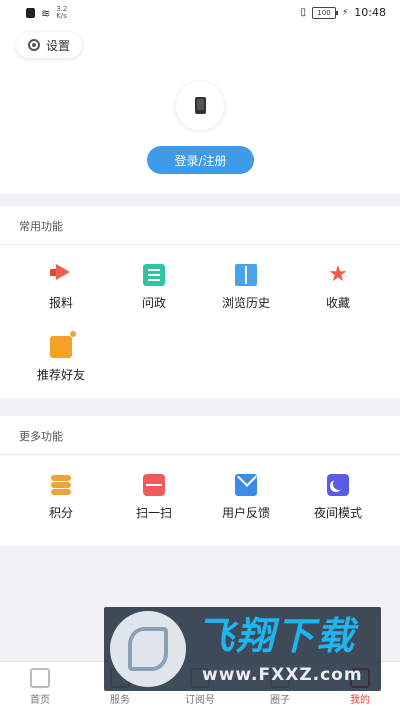 This screenshot has width=400, height=711. I want to click on notification-icon, so click(30, 13).